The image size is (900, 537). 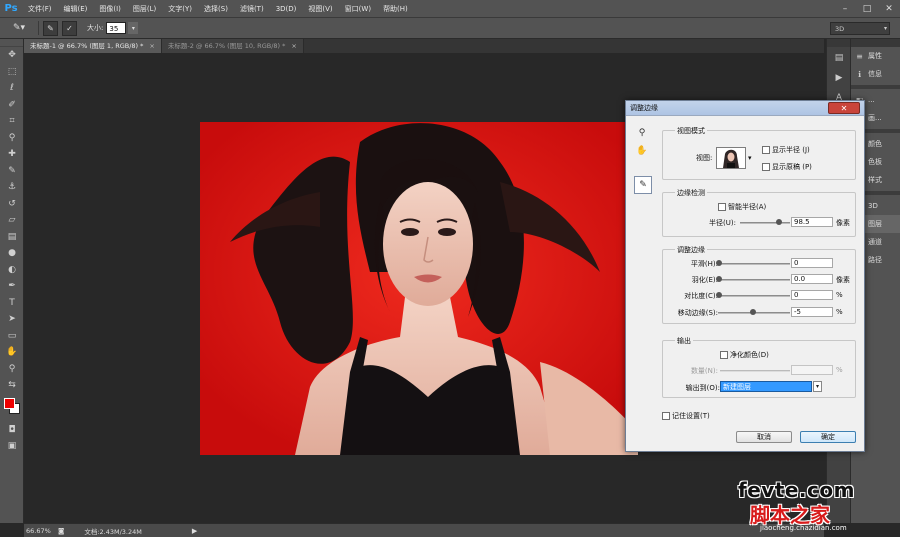 I want to click on menu-layer: 图层(L), so click(x=144, y=9).